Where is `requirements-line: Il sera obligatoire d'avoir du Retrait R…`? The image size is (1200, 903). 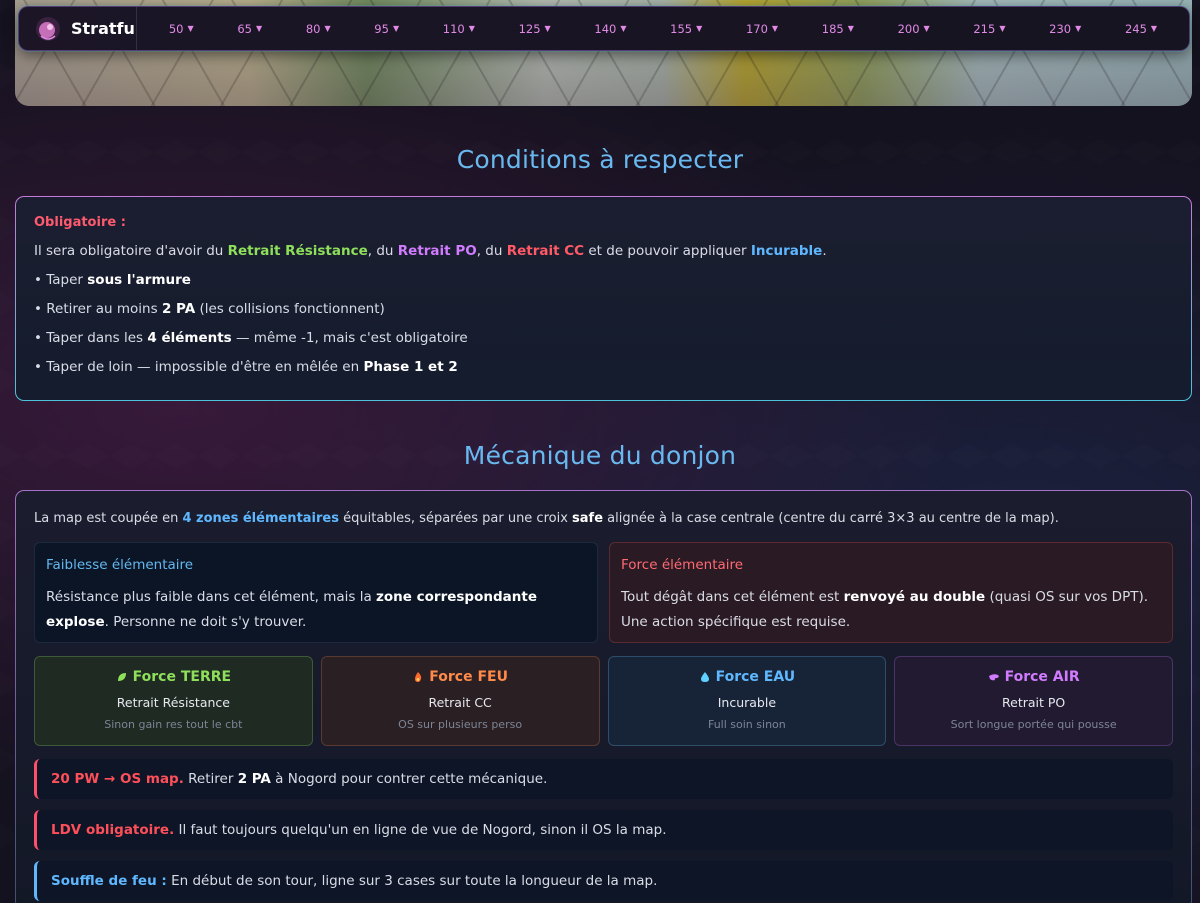
requirements-line: Il sera obligatoire d'avoir du Retrait R… is located at coordinates (430, 251).